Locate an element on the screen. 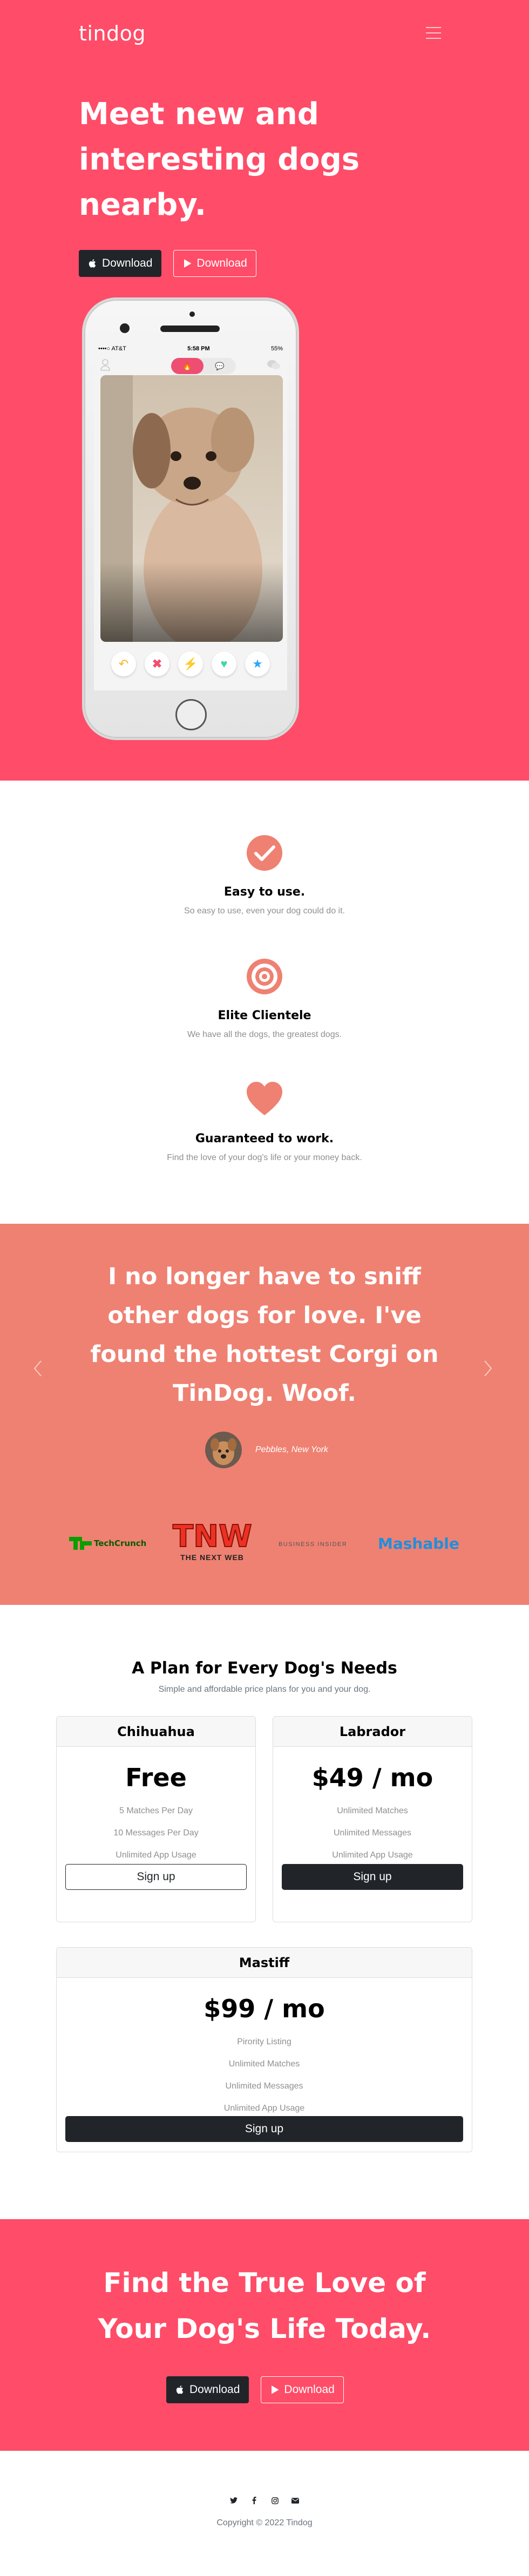 This screenshot has width=529, height=2576. undo-icon: ↶ is located at coordinates (123, 664).